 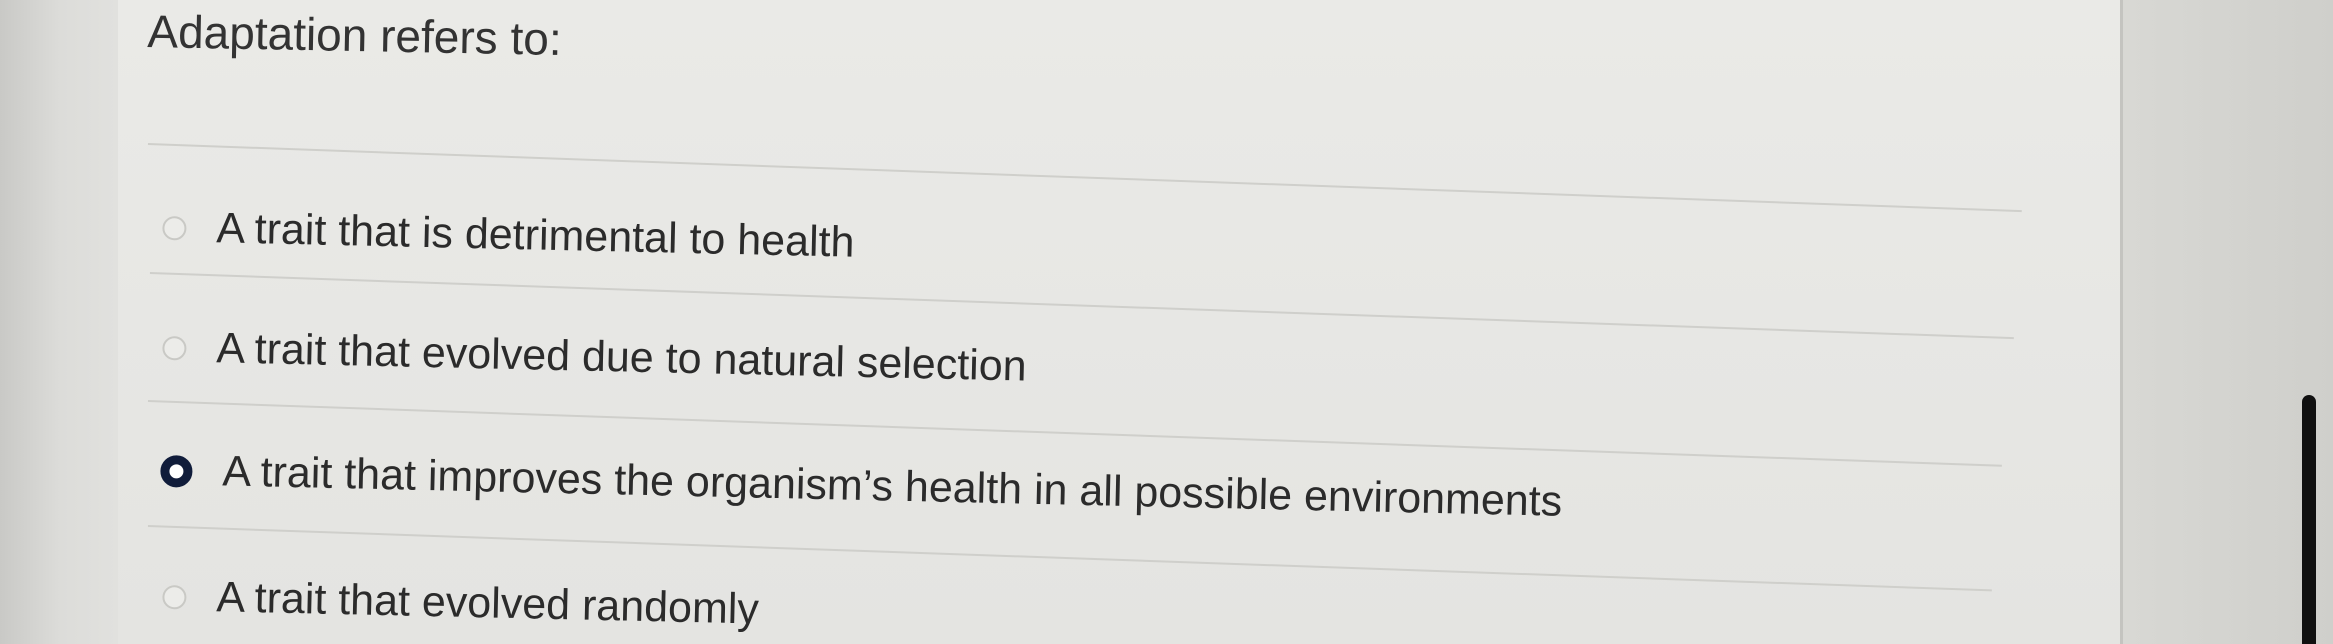 I want to click on radio-option-3-selected, so click(x=176, y=471).